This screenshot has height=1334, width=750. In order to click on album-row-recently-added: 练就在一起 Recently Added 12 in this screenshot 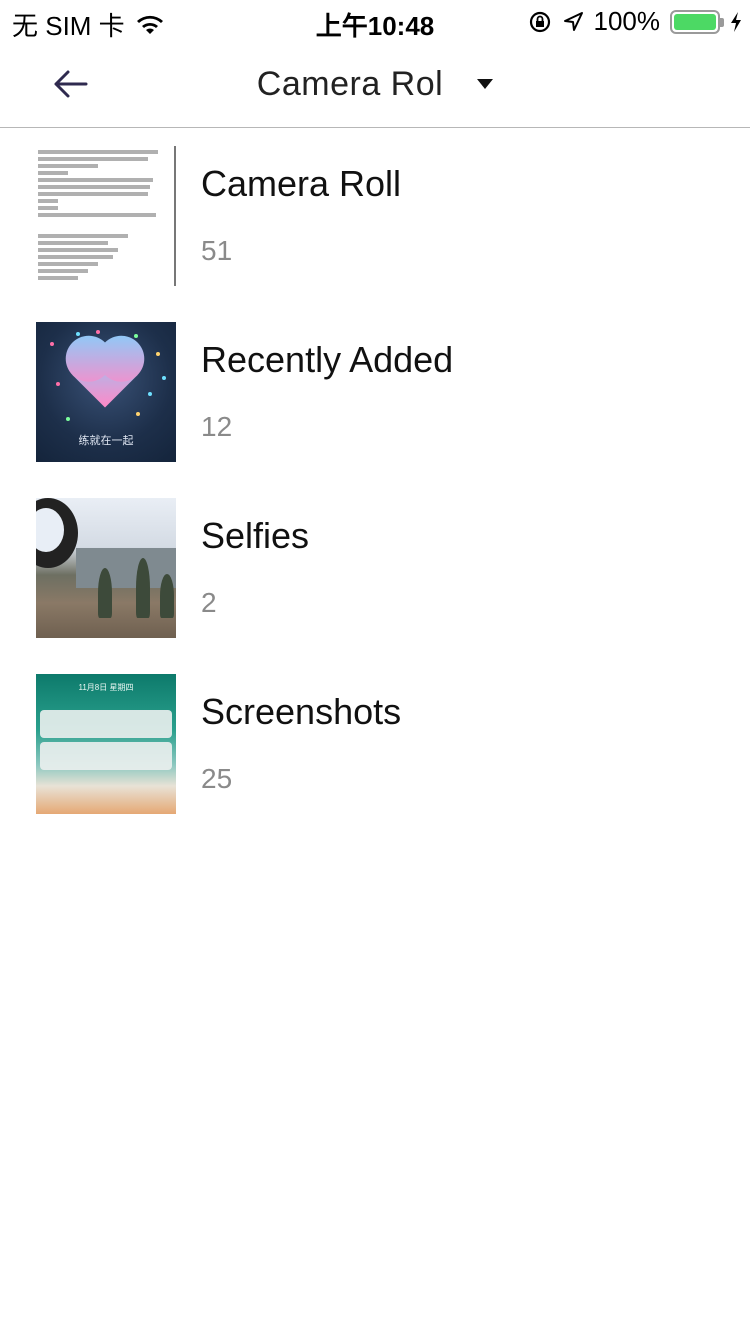, I will do `click(375, 393)`.